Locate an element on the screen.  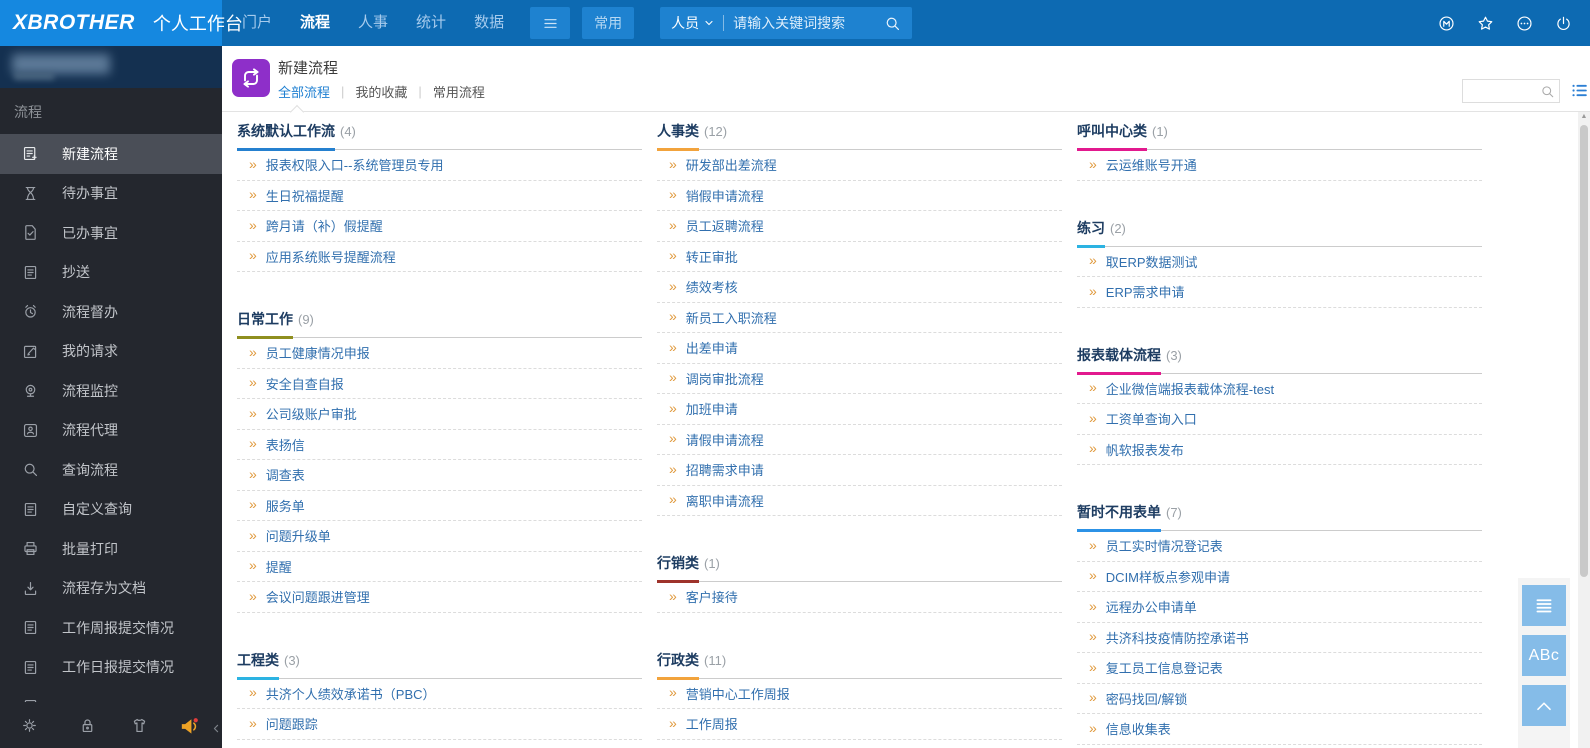
flow-item: » 营销中心工作周报 is located at coordinates (859, 694).